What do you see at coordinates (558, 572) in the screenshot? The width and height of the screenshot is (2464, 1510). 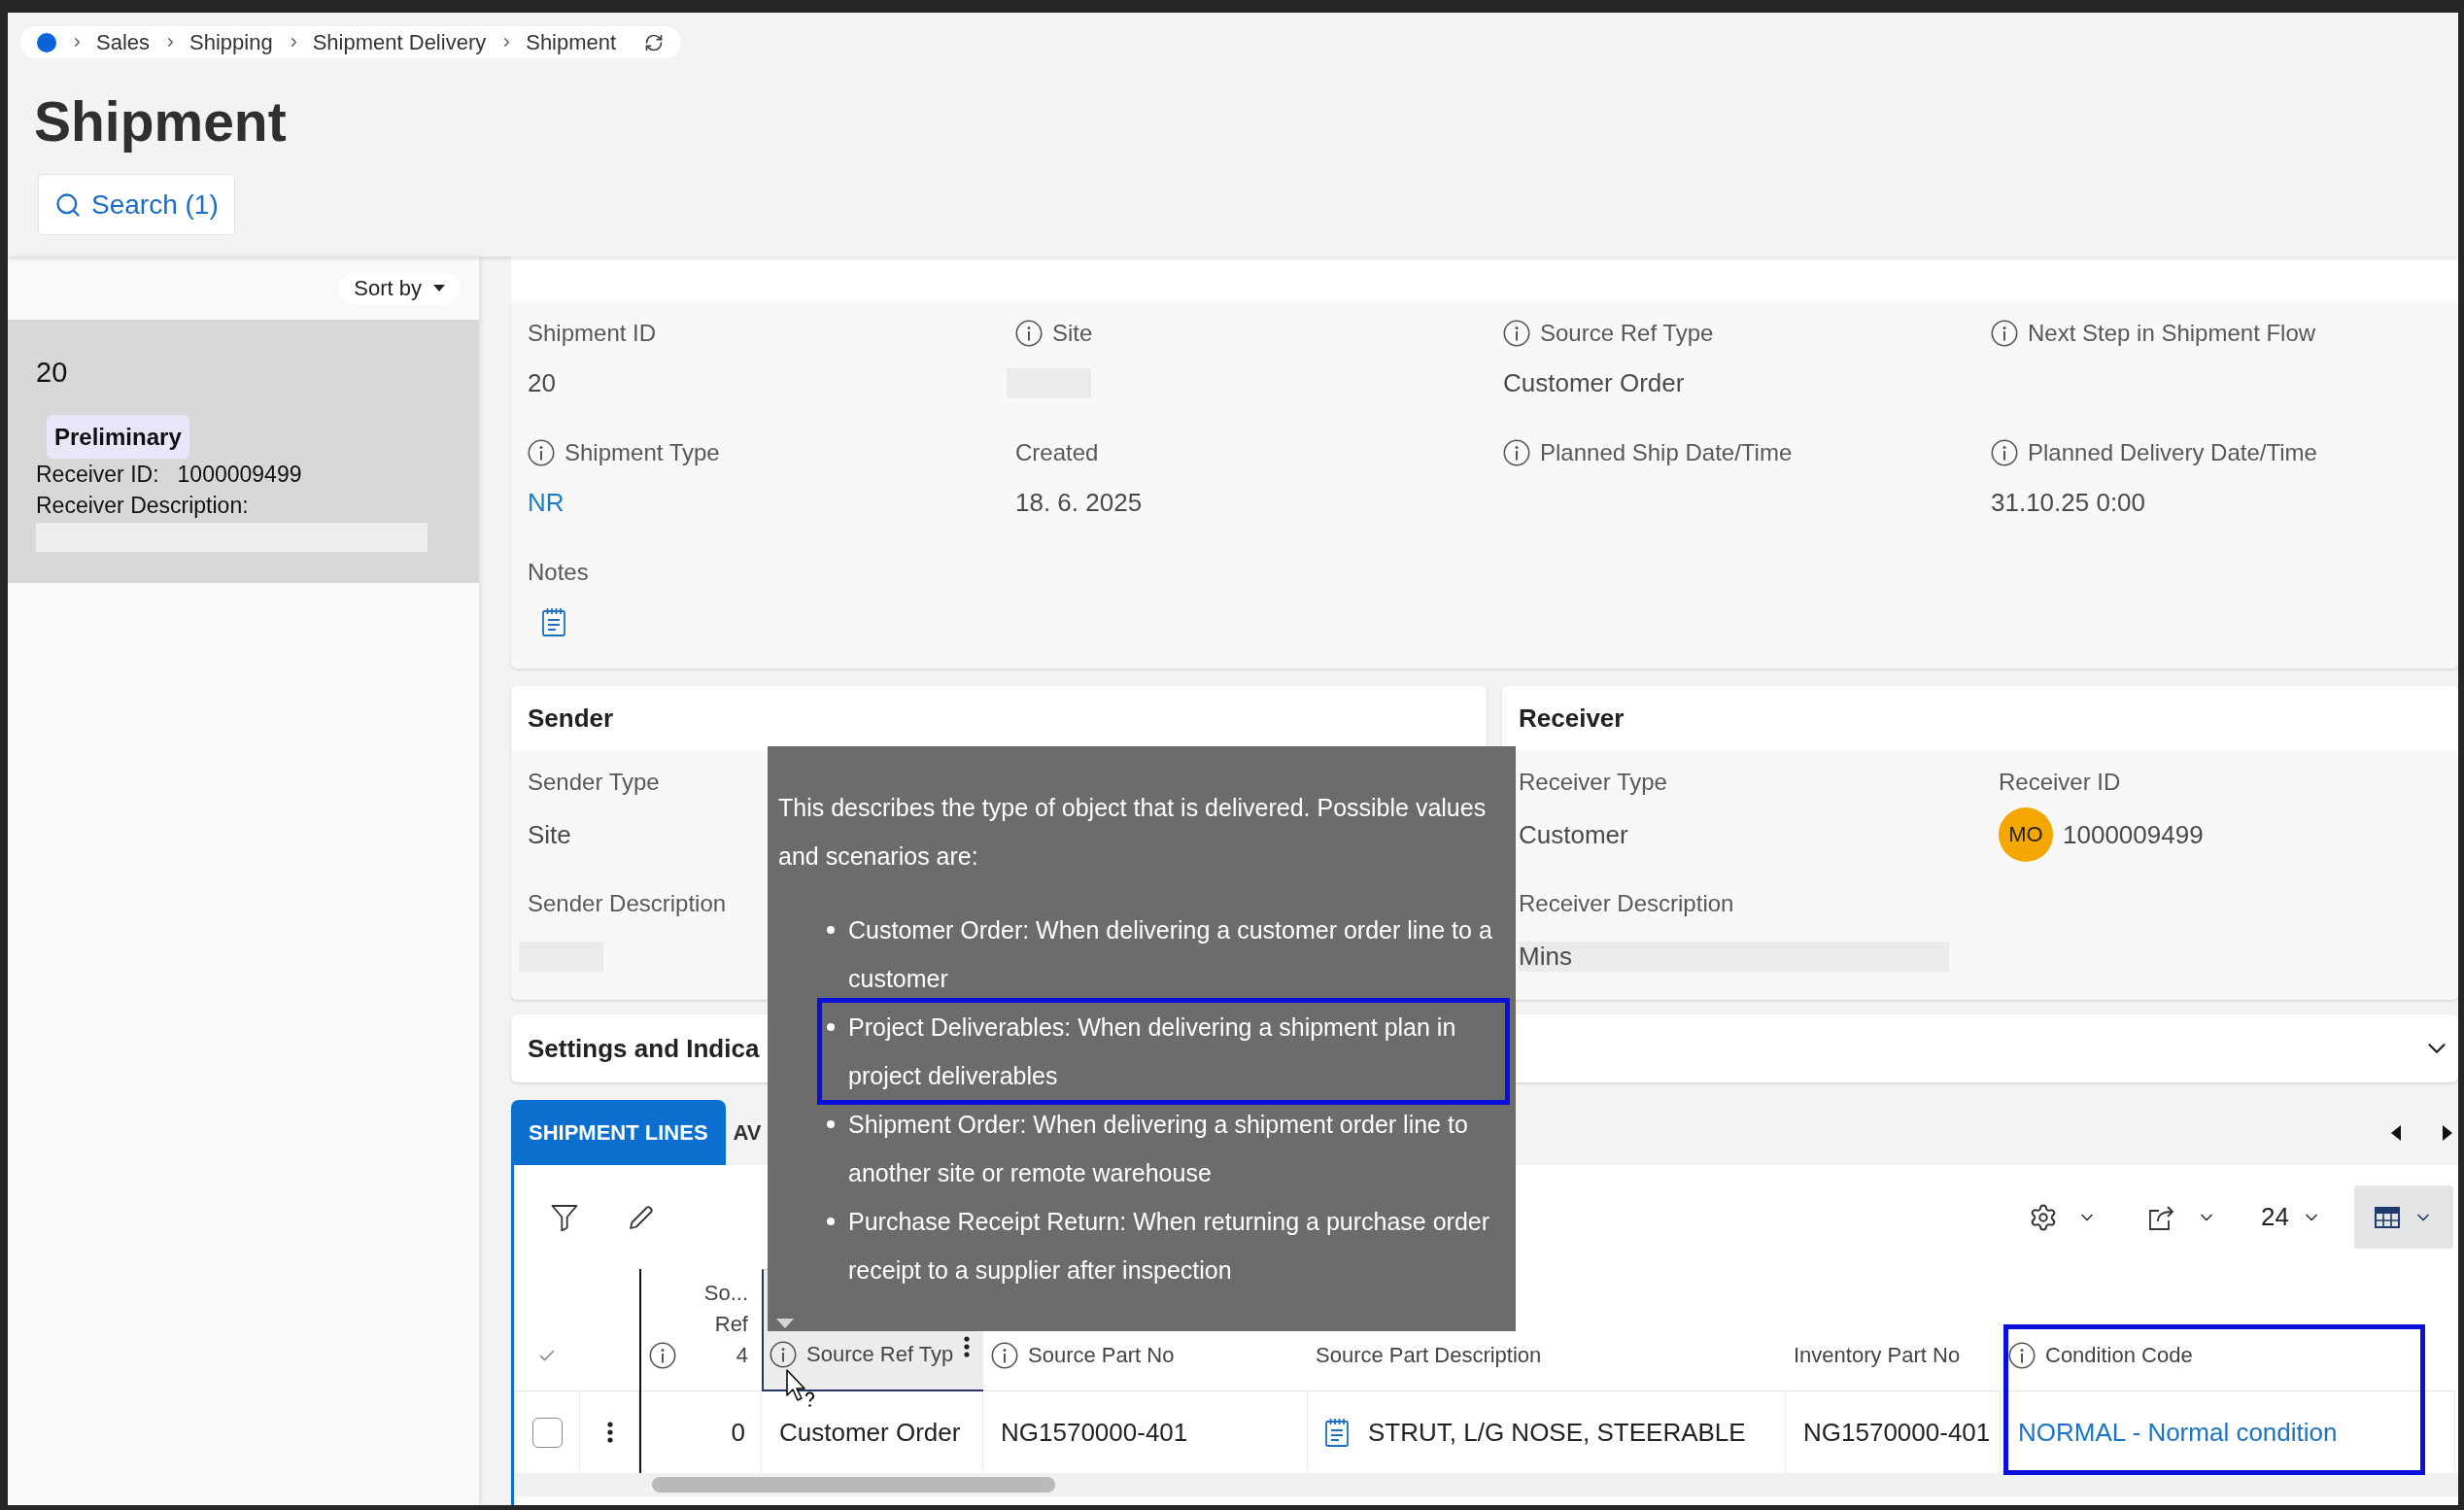 I see `field-label: Notes` at bounding box center [558, 572].